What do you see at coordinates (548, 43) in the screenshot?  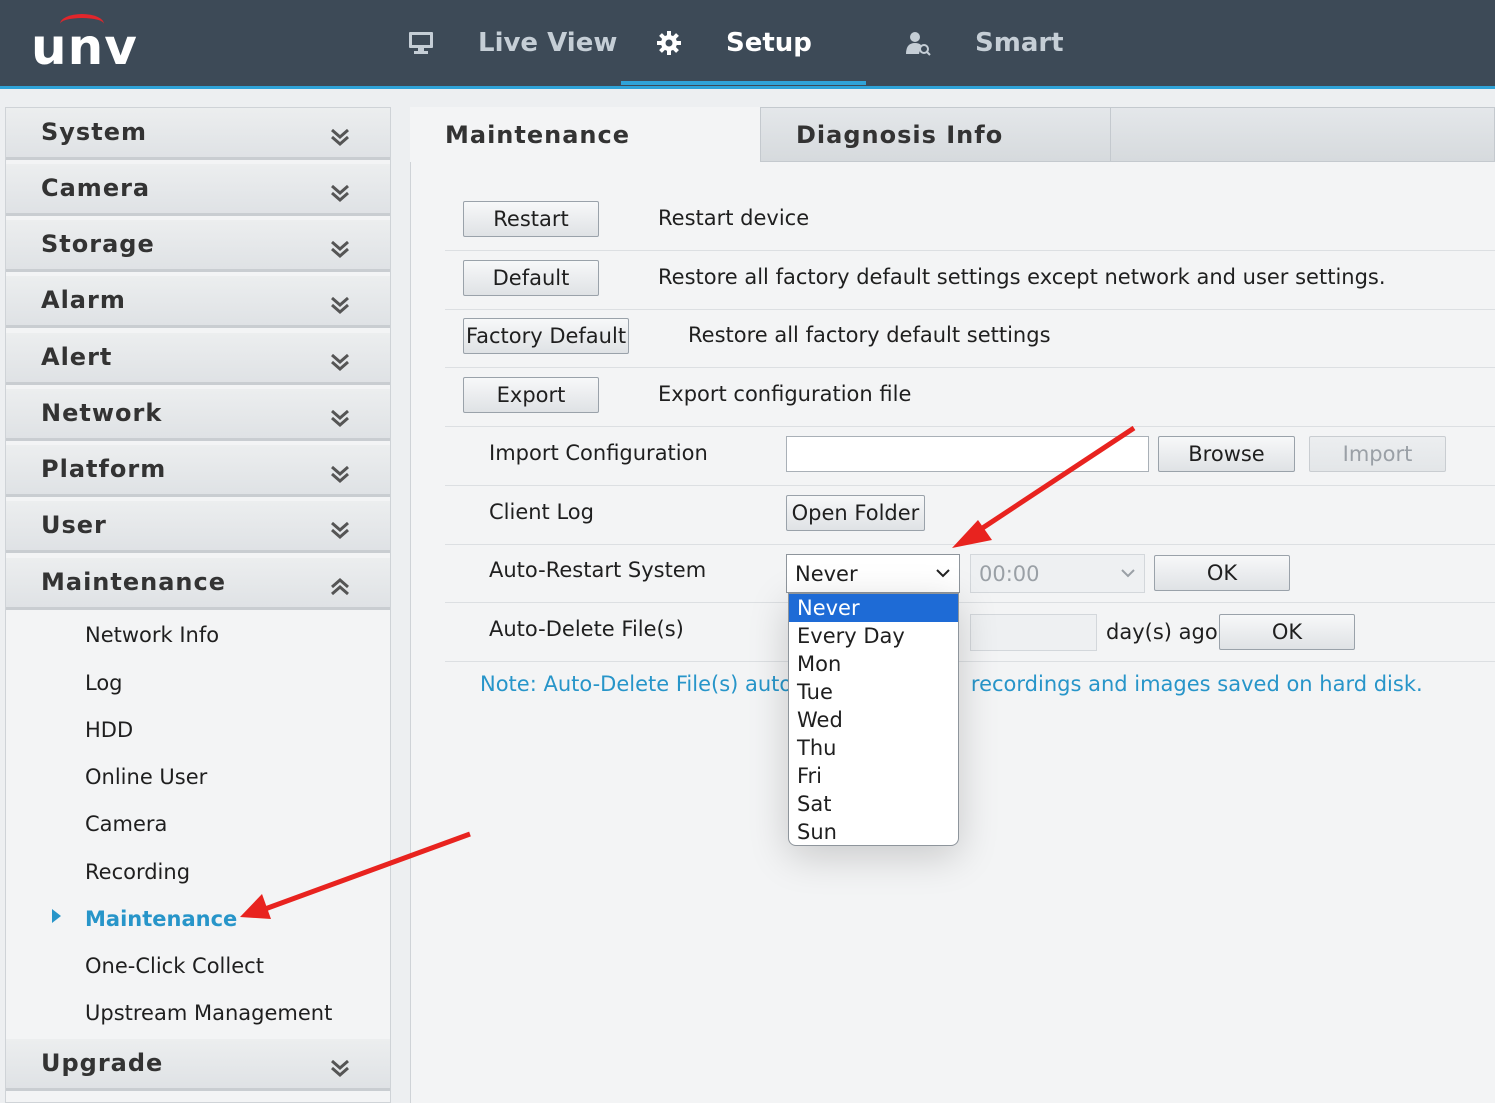 I see `nav-live-view-label: Live View` at bounding box center [548, 43].